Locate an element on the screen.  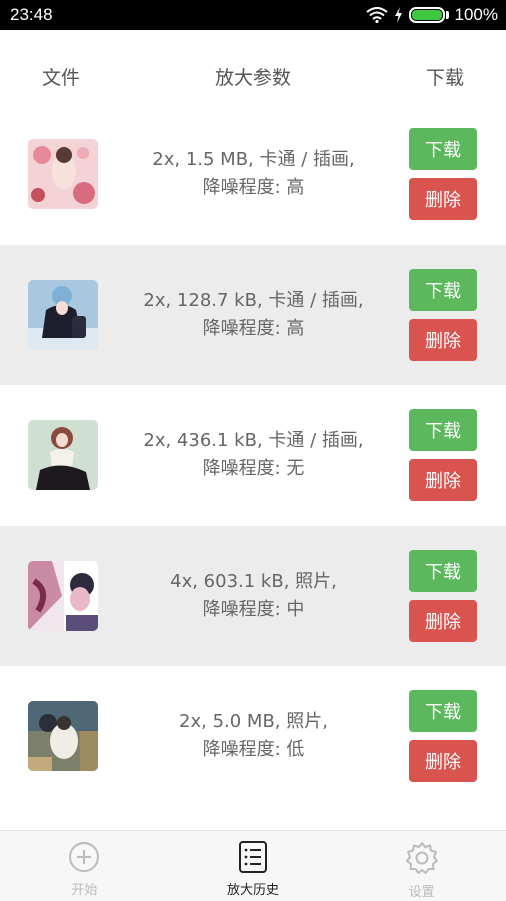
upscale-params: 2x, 5.0 MB, 照片, 降噪程度: 低 is located at coordinates (253, 736).